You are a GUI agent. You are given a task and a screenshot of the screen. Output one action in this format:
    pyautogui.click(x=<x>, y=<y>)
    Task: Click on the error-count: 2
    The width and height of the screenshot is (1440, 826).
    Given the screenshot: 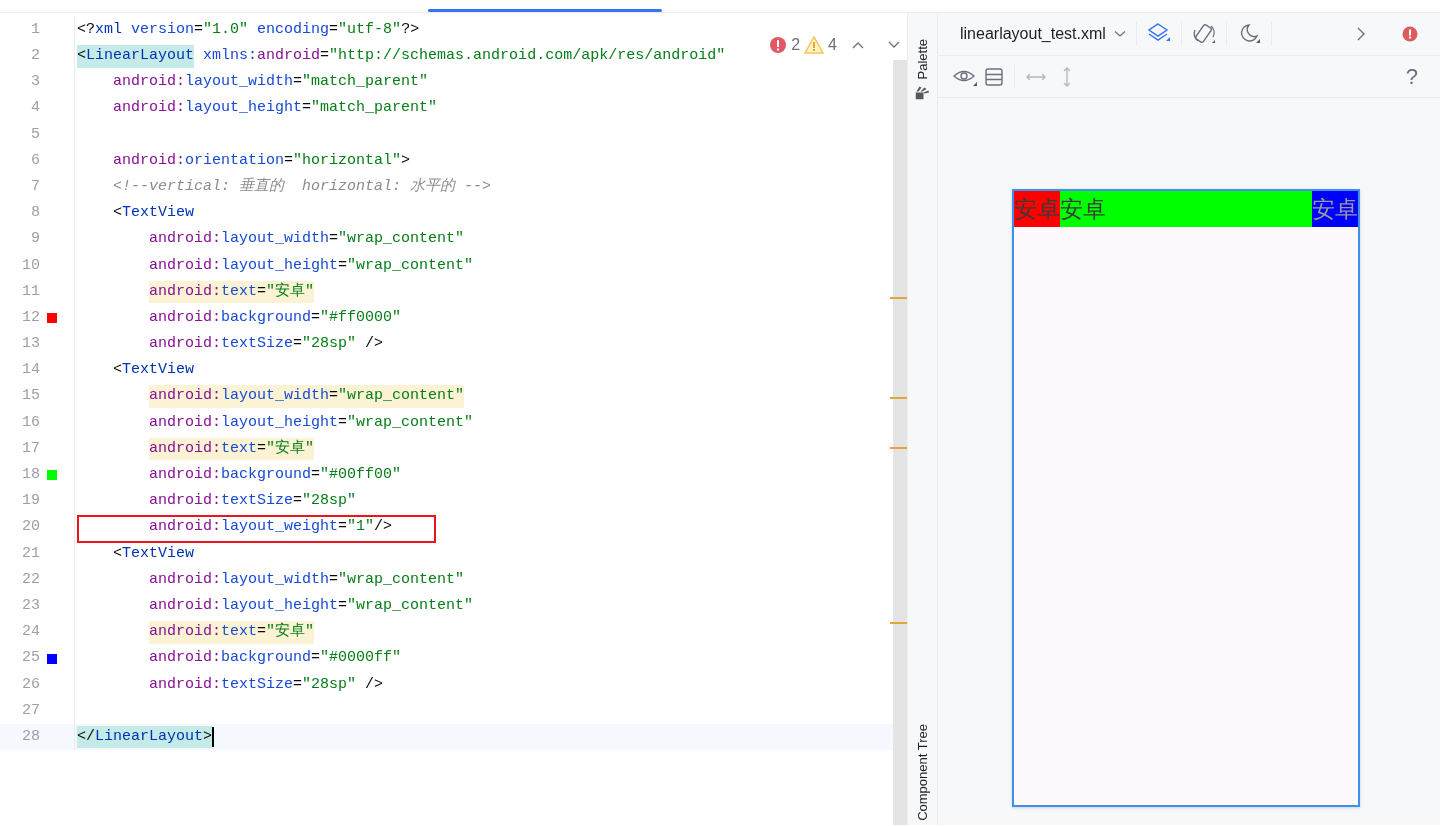 What is the action you would take?
    pyautogui.click(x=796, y=45)
    